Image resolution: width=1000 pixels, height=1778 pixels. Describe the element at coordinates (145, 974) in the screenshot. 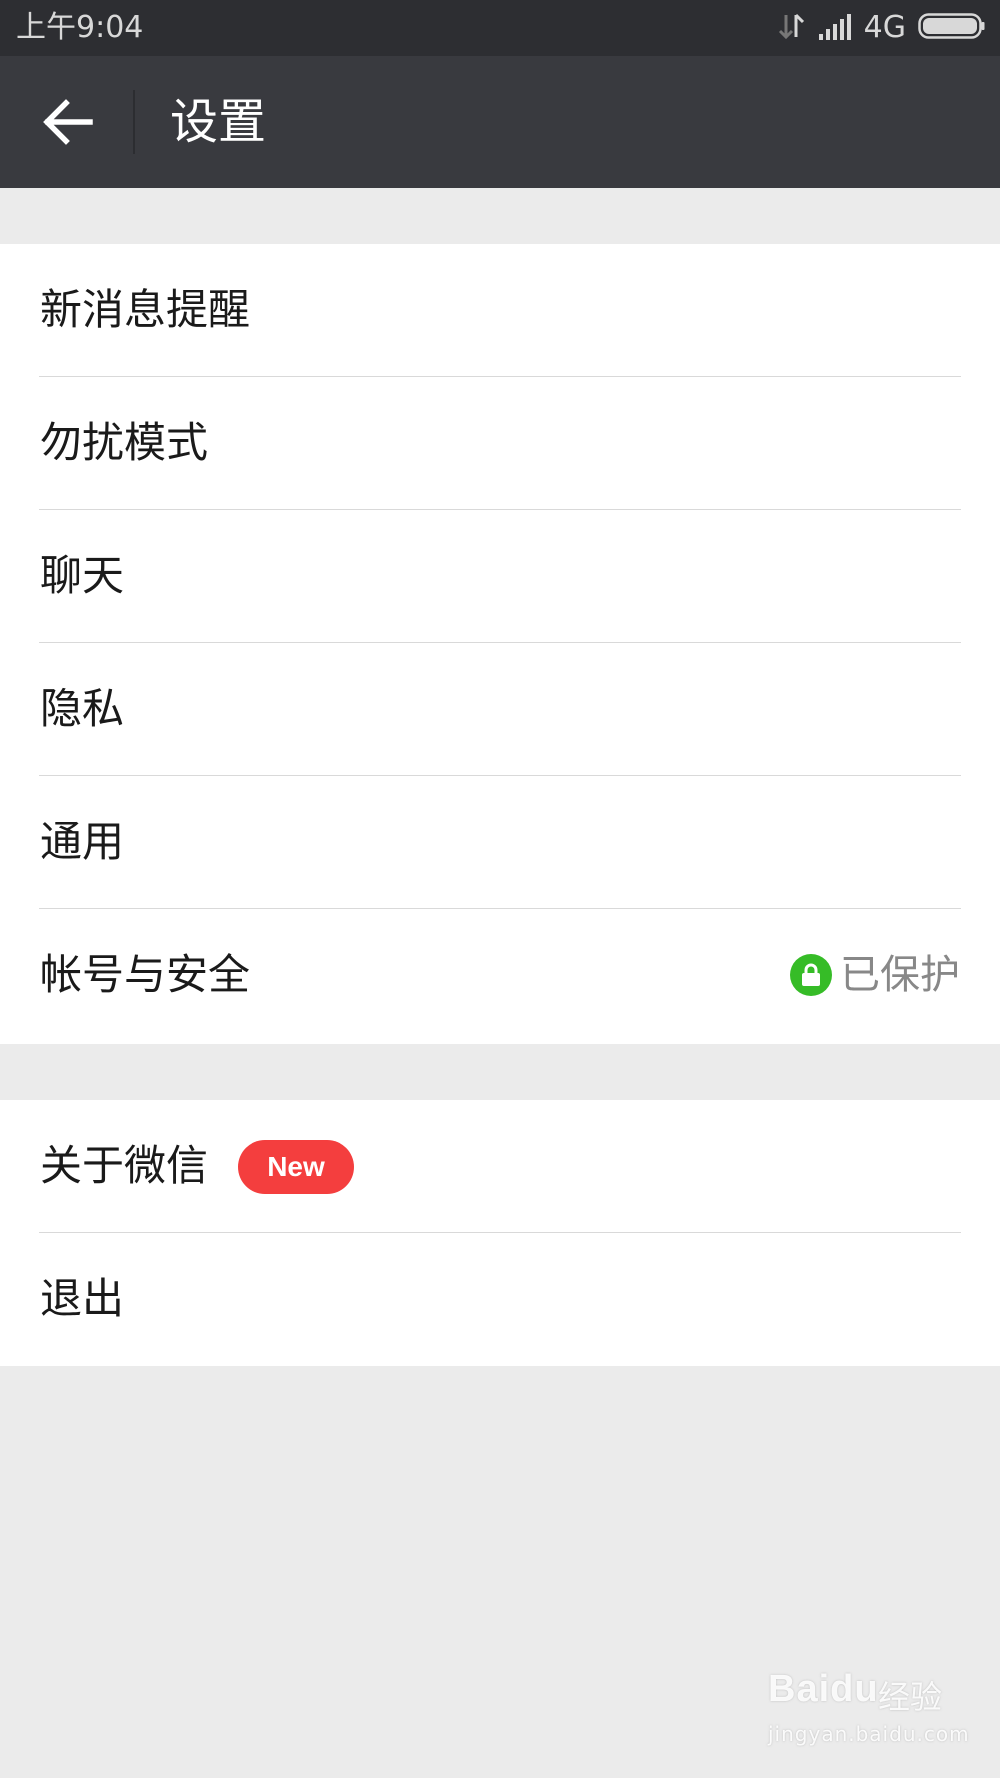

I see `settings-item-label: 帐号与安全` at that location.